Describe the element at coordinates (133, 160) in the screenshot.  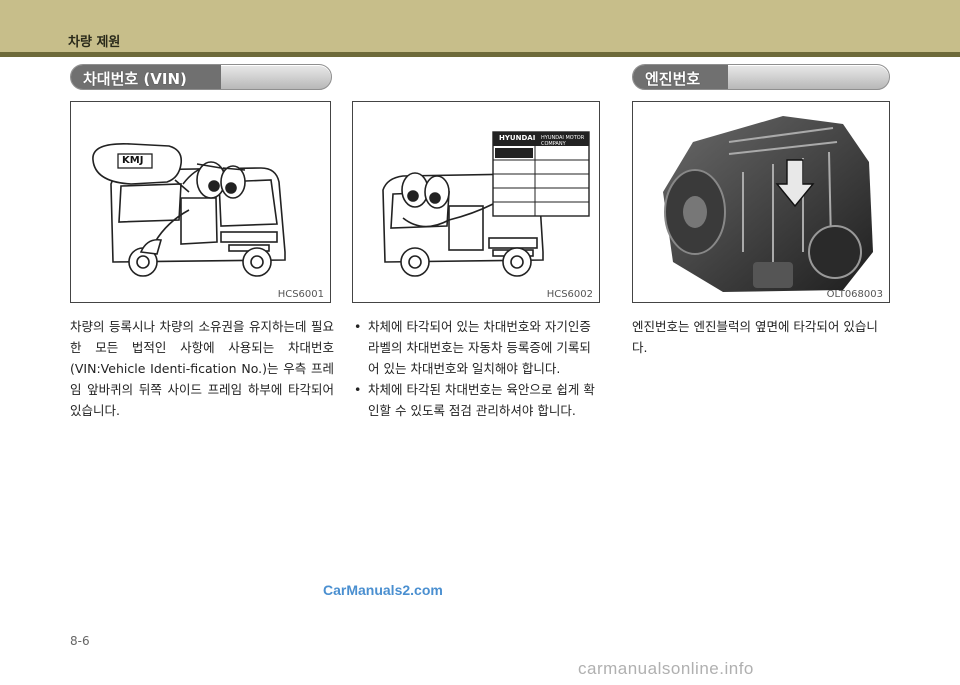
I see `vin-badge-text: KMJ` at that location.